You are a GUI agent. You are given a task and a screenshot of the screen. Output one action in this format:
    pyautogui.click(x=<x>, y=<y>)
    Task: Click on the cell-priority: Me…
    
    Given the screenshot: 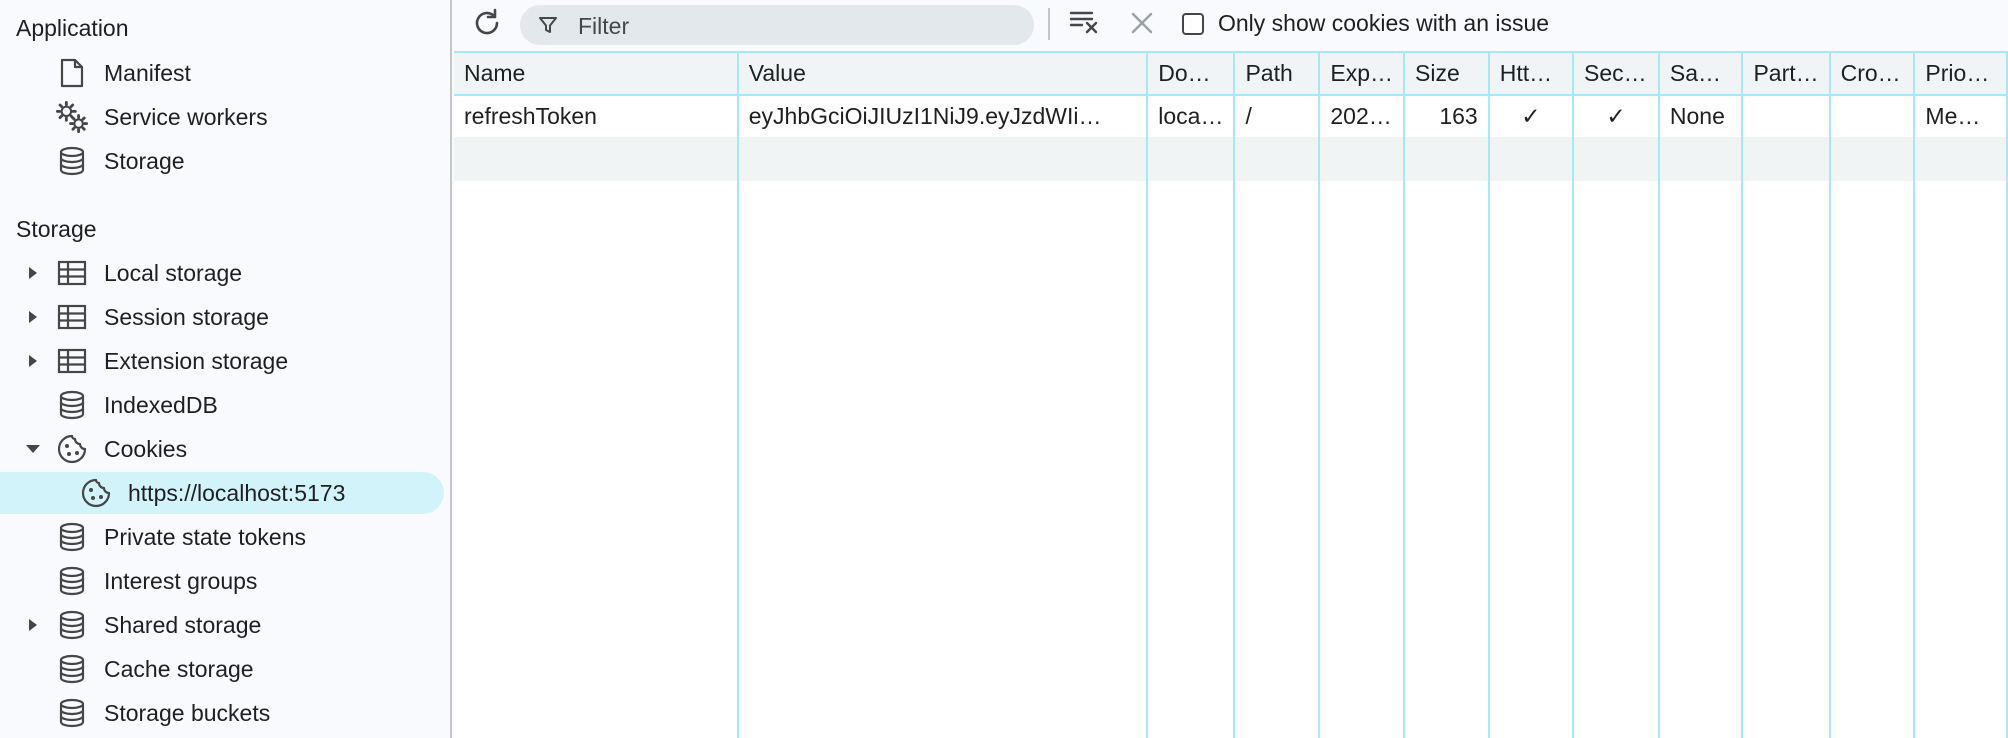 What is the action you would take?
    pyautogui.click(x=1961, y=116)
    